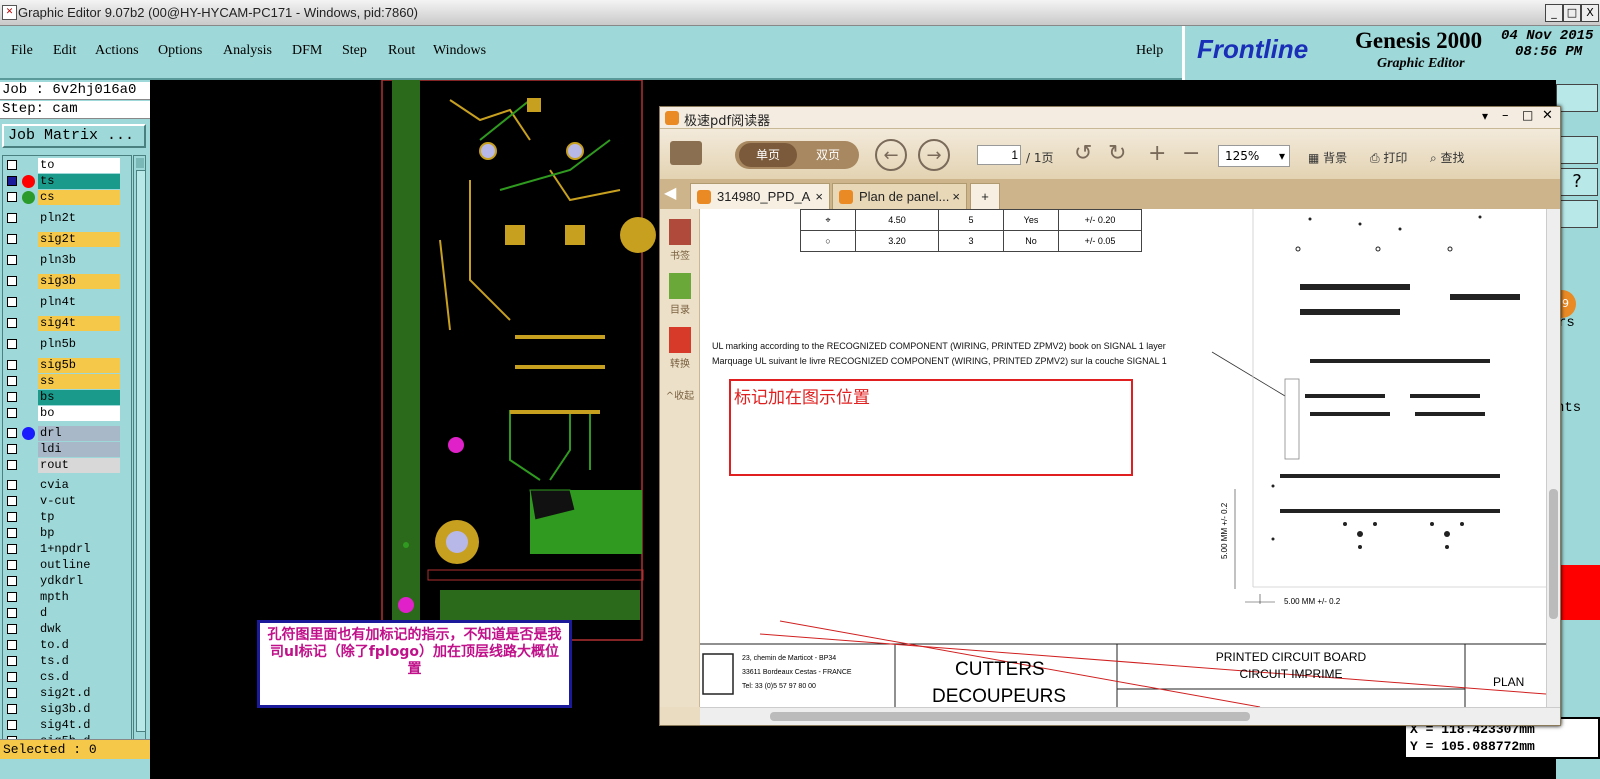 This screenshot has height=779, width=1600. I want to click on layer-row-pln4t: pln4t, so click(67, 302).